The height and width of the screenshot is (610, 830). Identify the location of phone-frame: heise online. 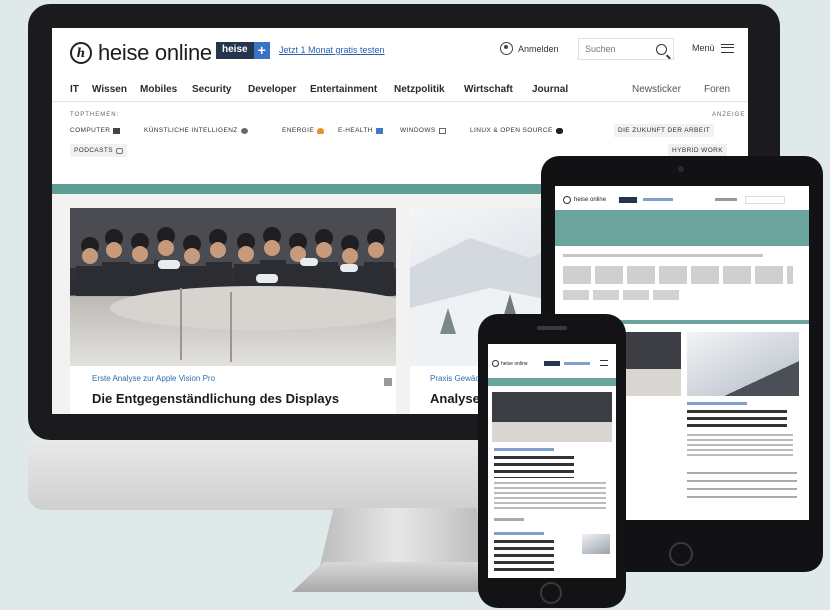
(552, 461).